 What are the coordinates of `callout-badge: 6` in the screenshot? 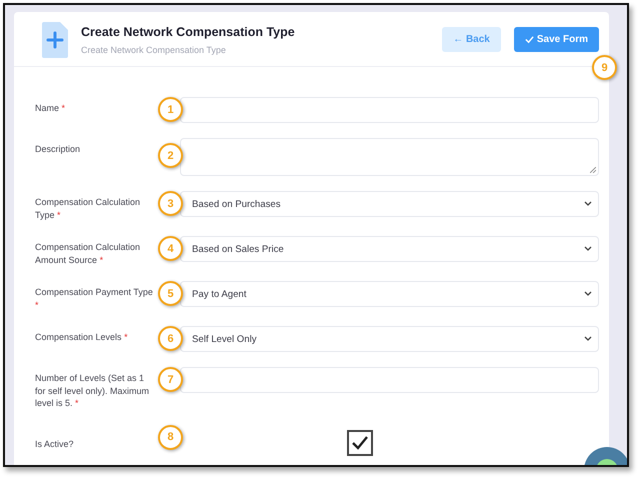 It's located at (170, 338).